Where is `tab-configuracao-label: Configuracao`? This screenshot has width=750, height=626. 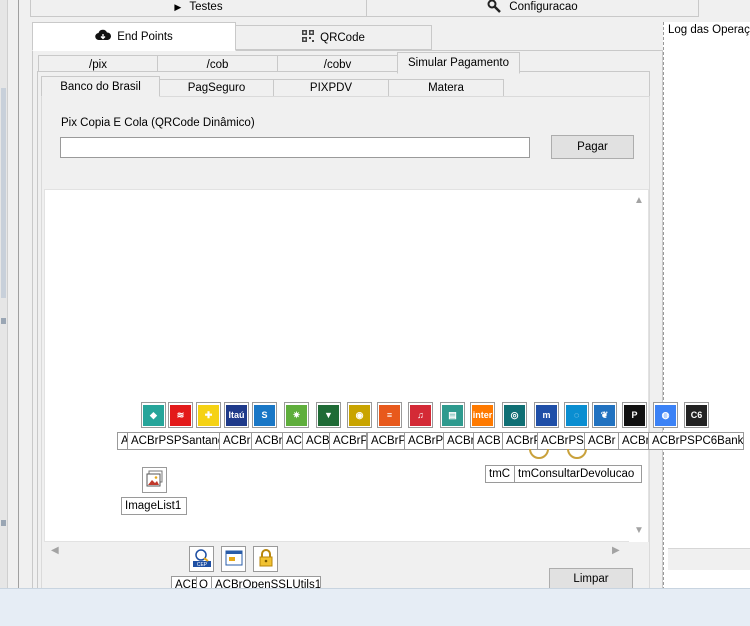 tab-configuracao-label: Configuracao is located at coordinates (543, 7).